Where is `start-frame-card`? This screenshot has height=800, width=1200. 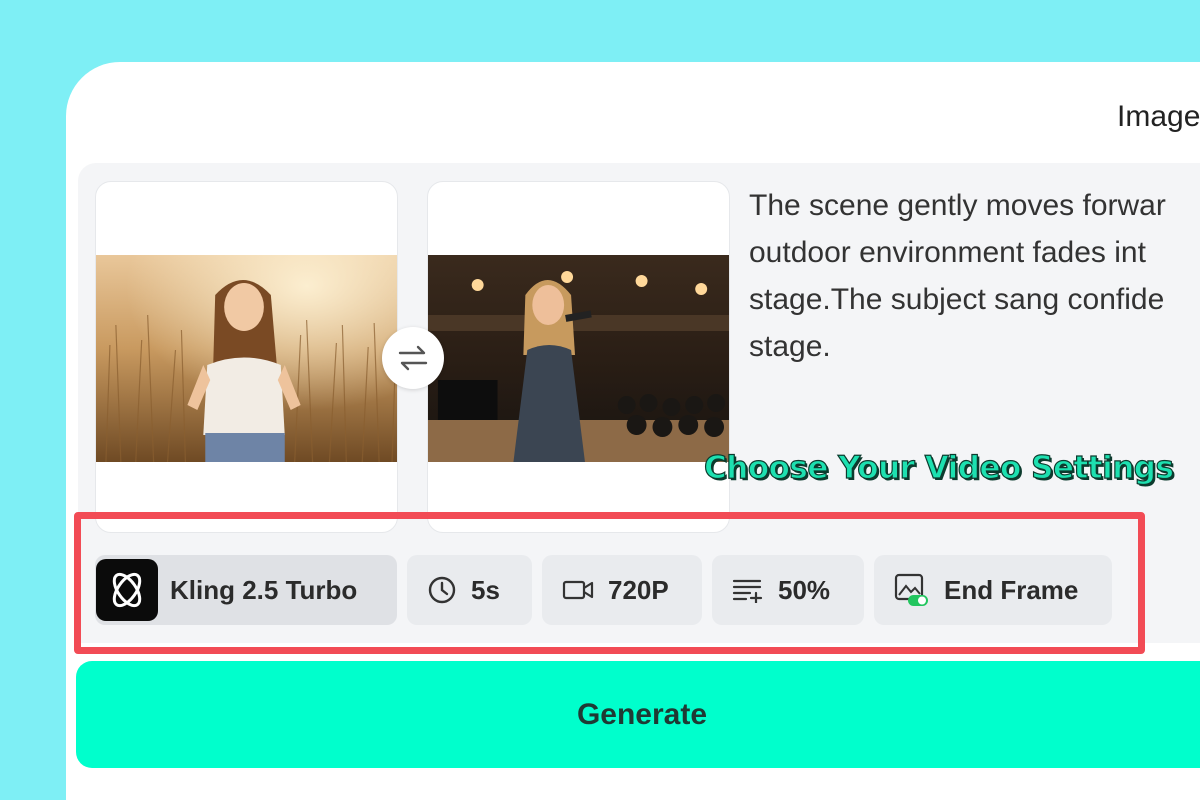
start-frame-card is located at coordinates (246, 357).